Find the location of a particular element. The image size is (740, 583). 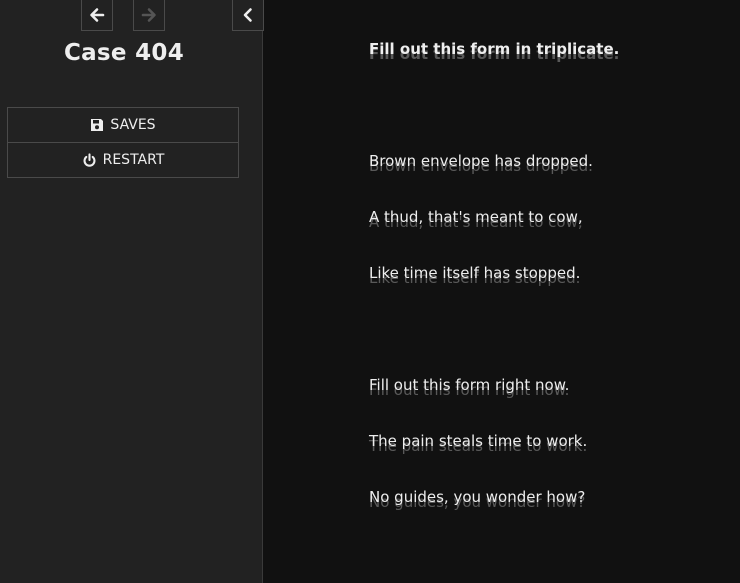

sidebar-collapse-button is located at coordinates (248, 15).